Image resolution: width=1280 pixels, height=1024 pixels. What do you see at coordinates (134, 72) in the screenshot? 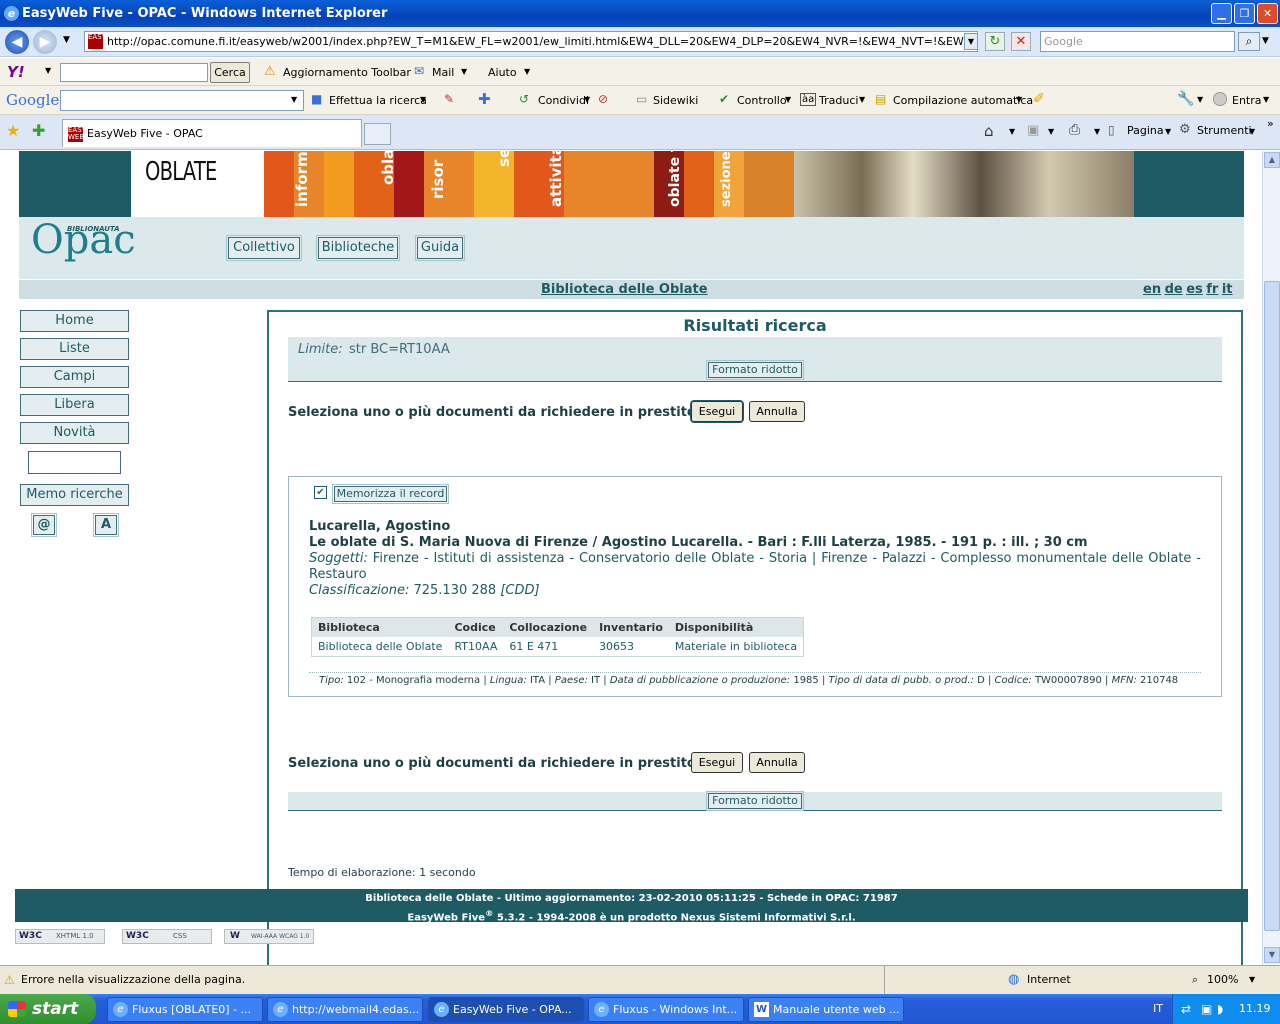
I see `yahoo-search-input` at bounding box center [134, 72].